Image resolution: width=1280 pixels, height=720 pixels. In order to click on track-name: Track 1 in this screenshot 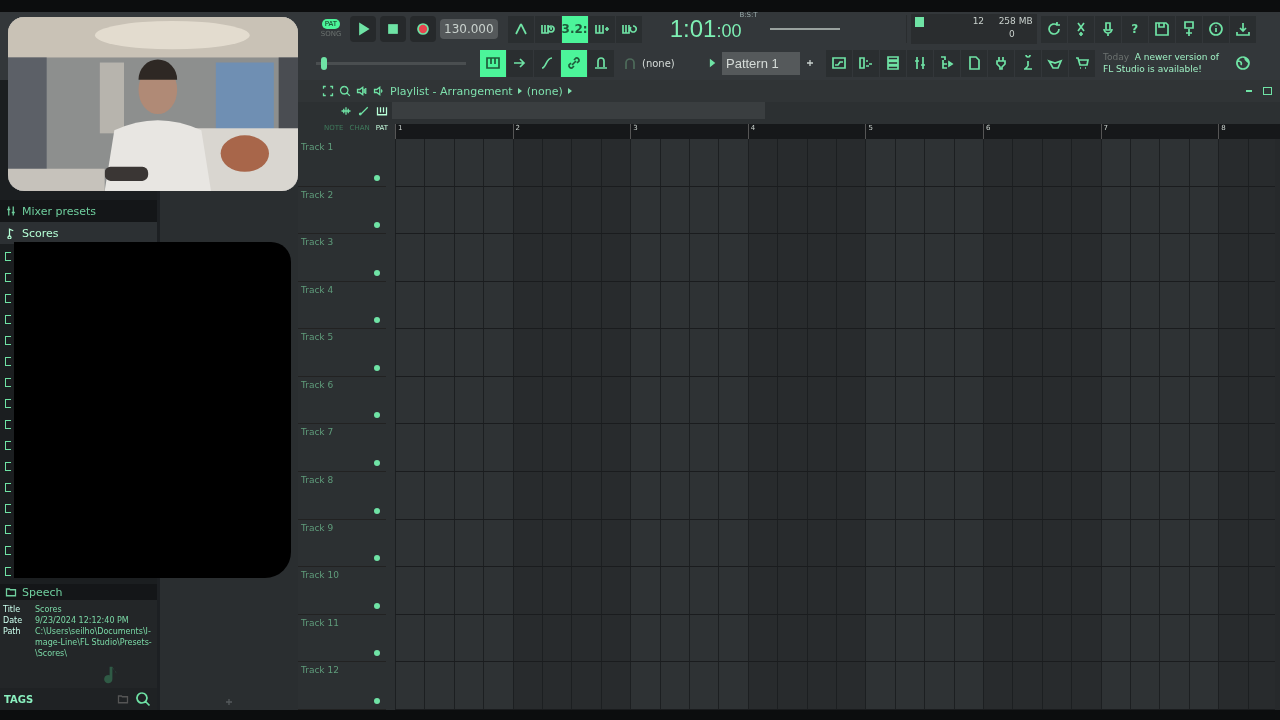, I will do `click(317, 147)`.